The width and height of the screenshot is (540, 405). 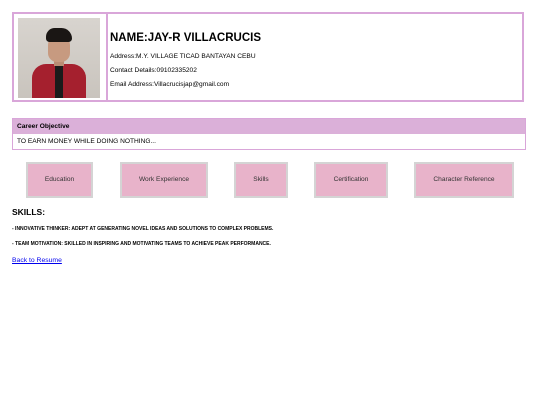 I want to click on skills-button: Skills, so click(x=261, y=180).